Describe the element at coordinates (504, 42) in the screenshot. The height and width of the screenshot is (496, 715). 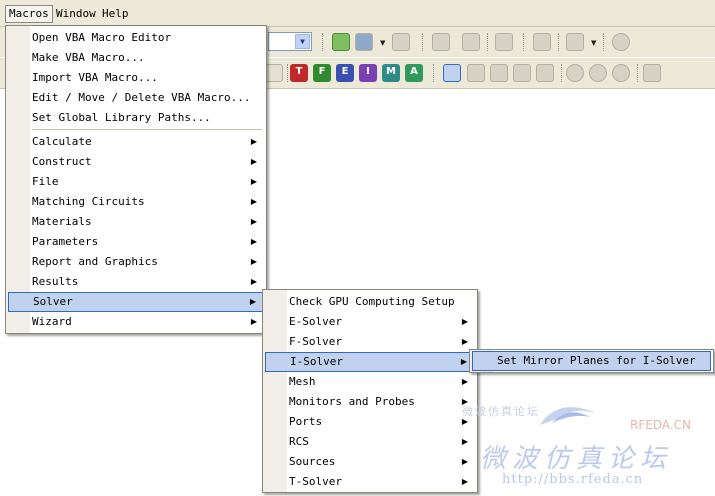
I see `export-icon` at that location.